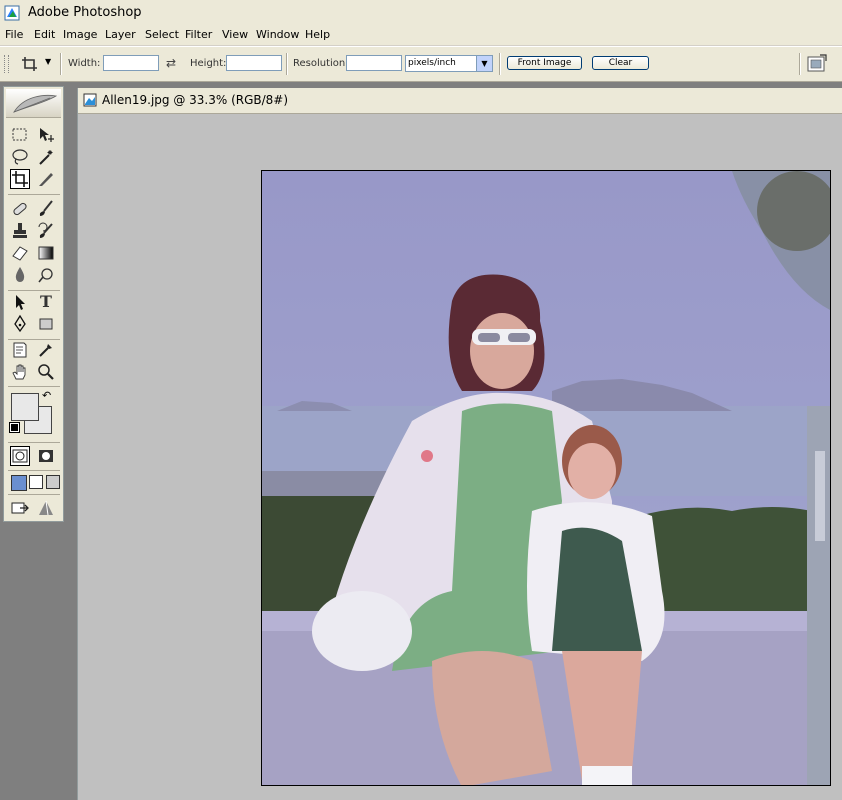 Image resolution: width=842 pixels, height=800 pixels. What do you see at coordinates (120, 34) in the screenshot?
I see `menu-layer: Layer` at bounding box center [120, 34].